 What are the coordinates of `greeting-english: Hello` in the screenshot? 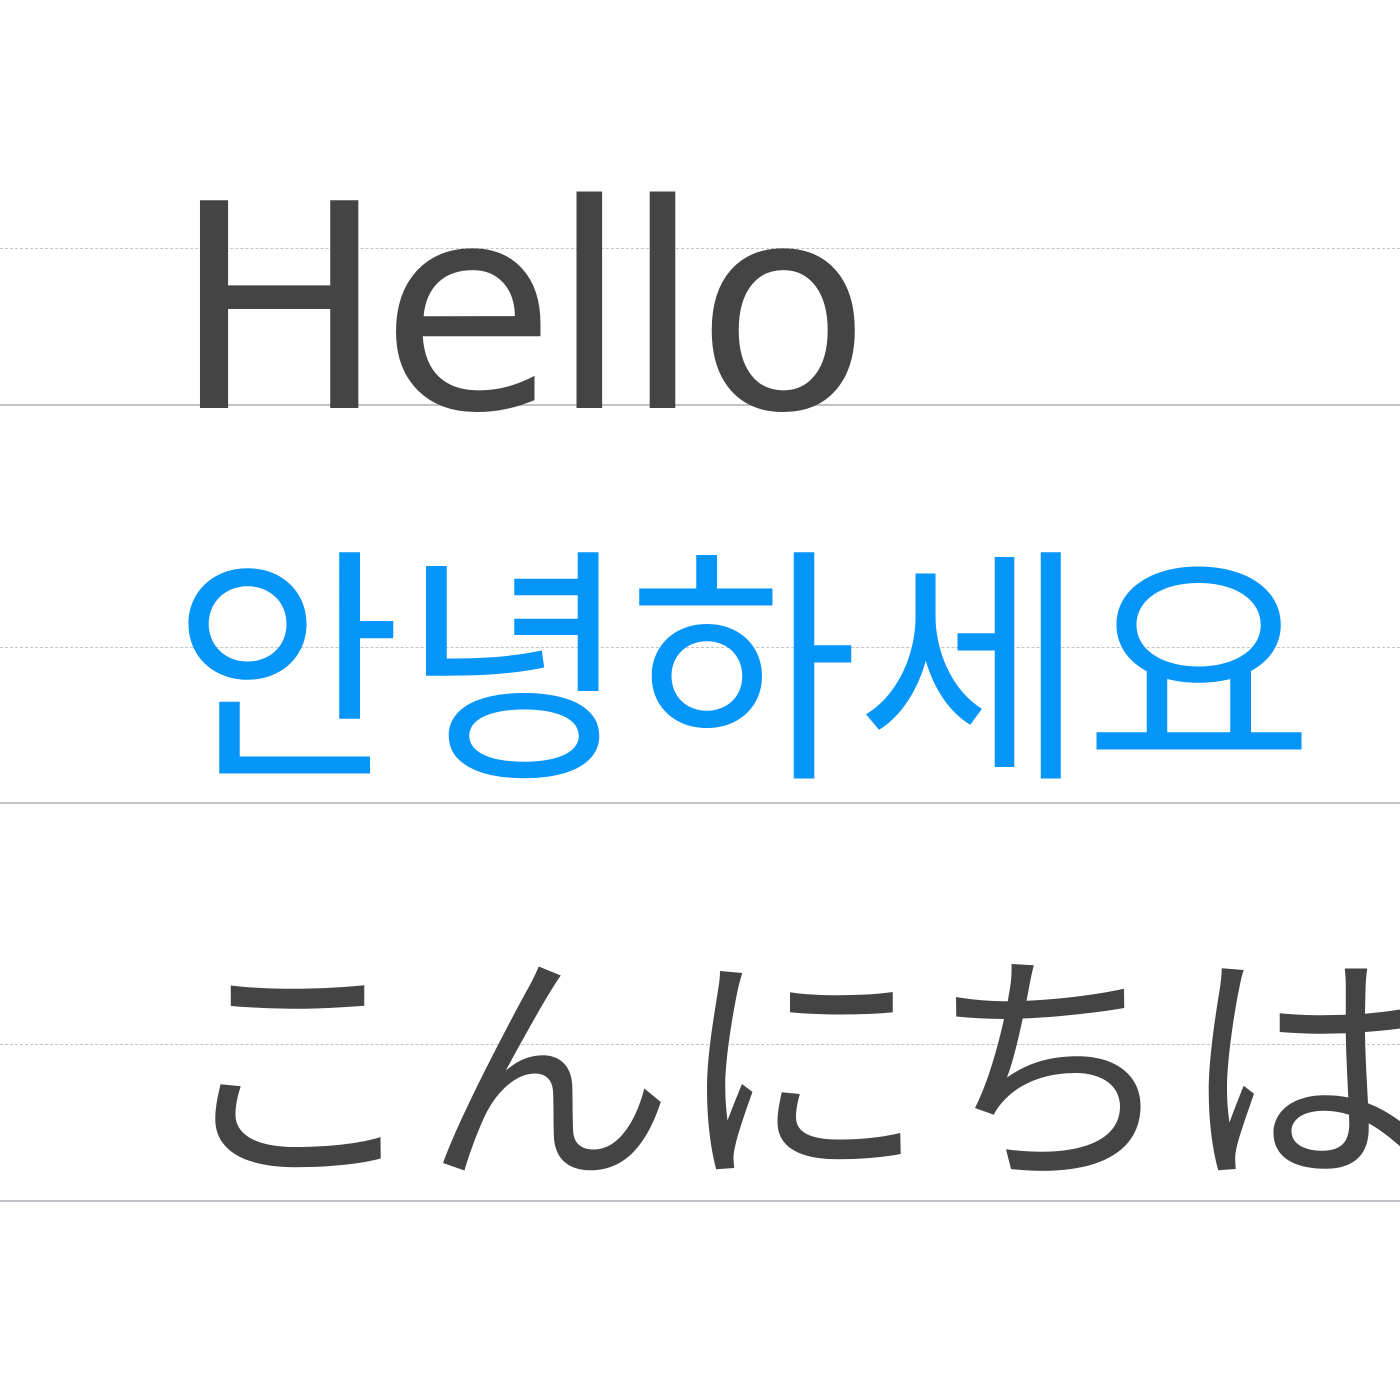 It's located at (521, 310).